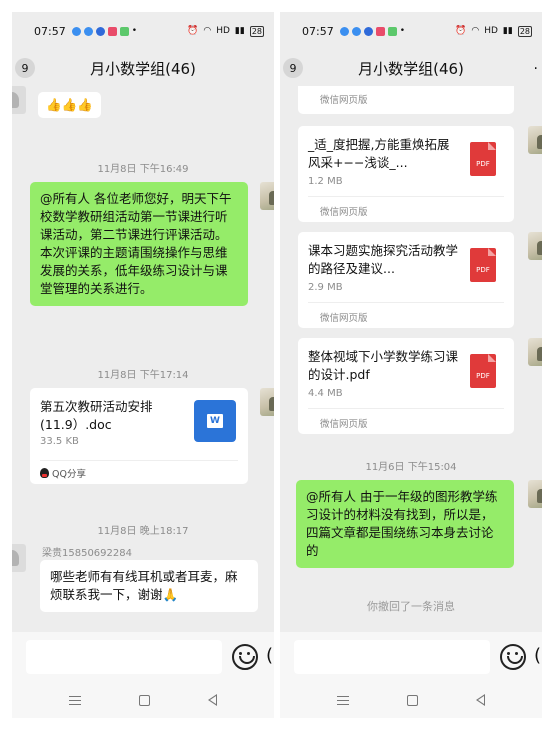  I want to click on chat-header: 9 月小数学组(46), so click(143, 68).